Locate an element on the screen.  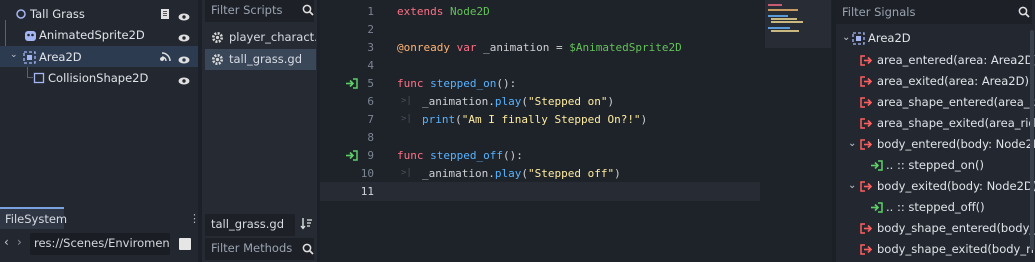
code-line: 5 func stepped_on(): is located at coordinates (540, 83).